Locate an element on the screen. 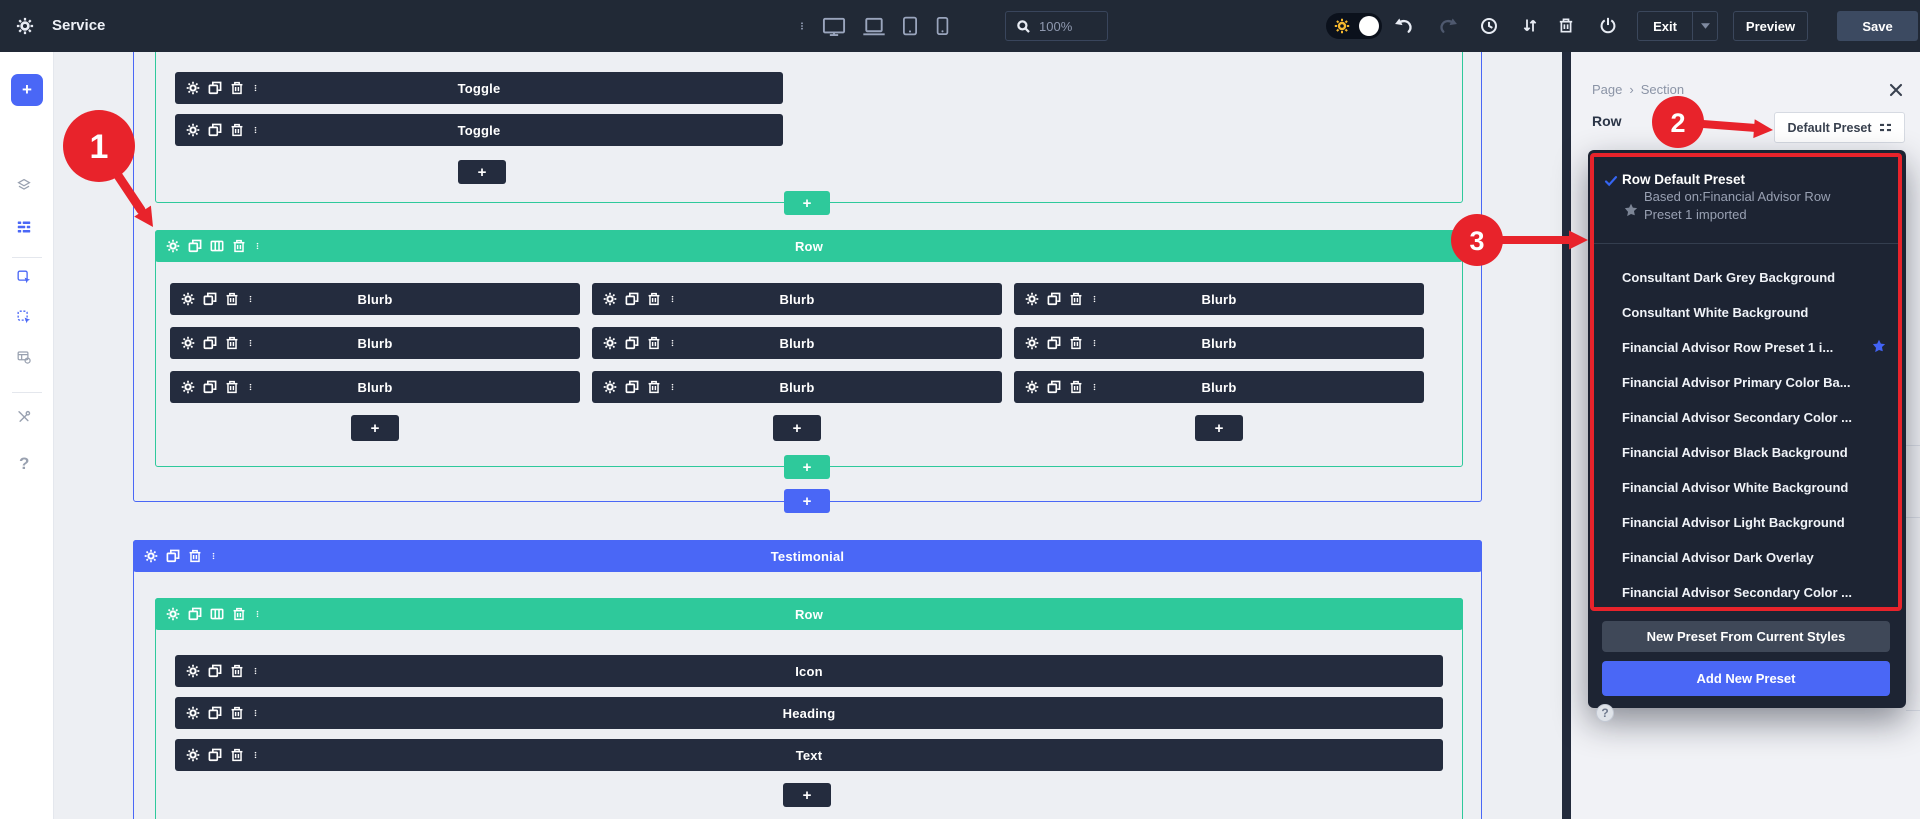  phone-view-icon is located at coordinates (942, 26).